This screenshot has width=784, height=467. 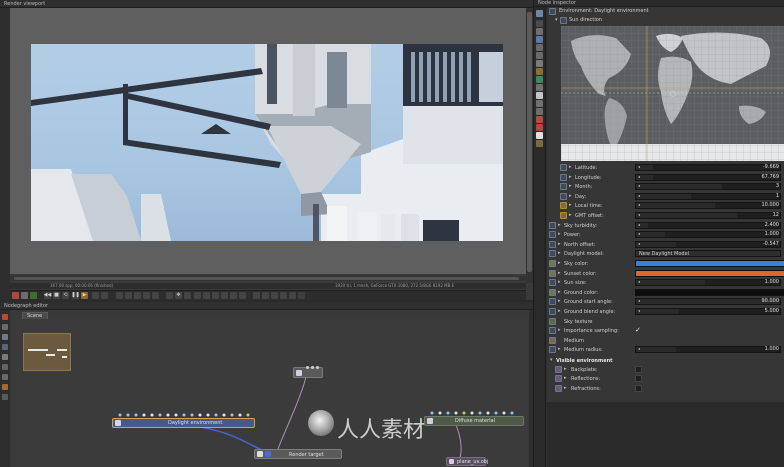 I want to click on white-node-icon, so click(x=539, y=135).